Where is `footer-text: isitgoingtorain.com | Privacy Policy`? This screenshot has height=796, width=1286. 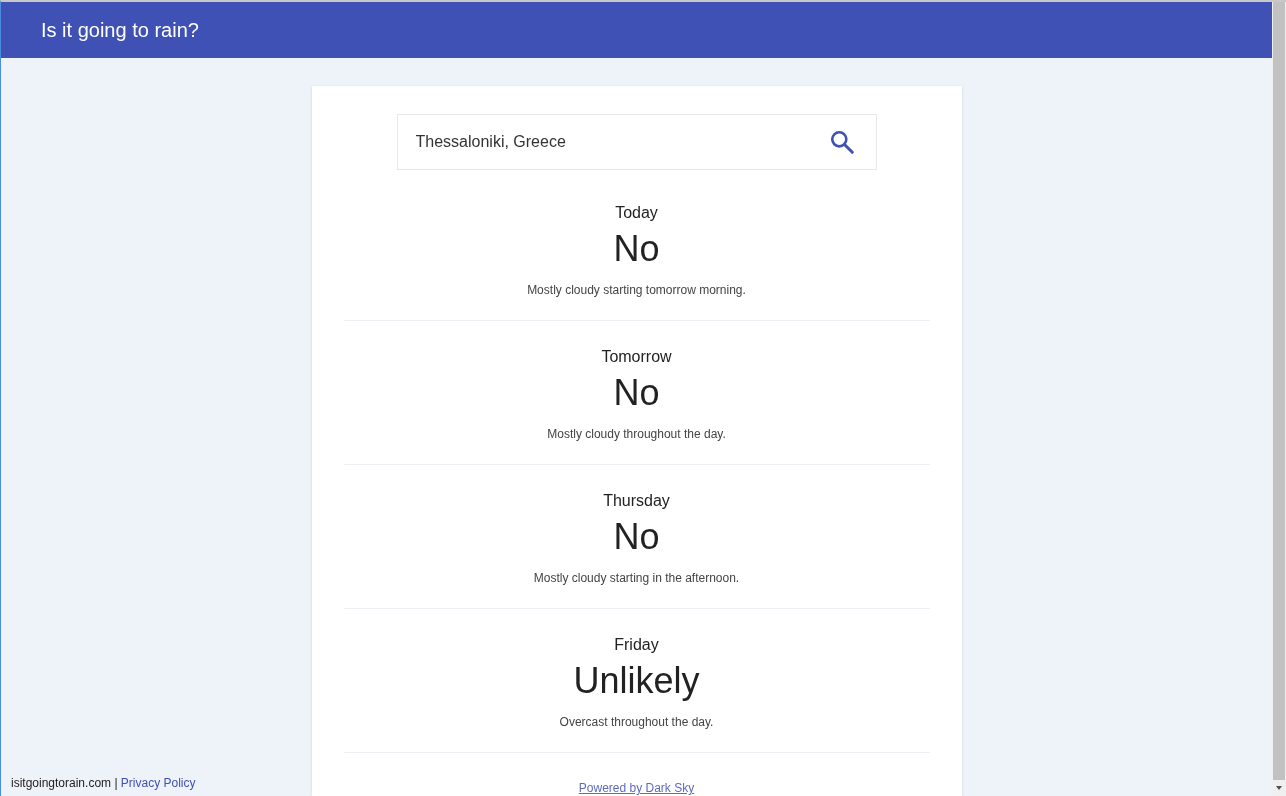 footer-text: isitgoingtorain.com | Privacy Policy is located at coordinates (103, 783).